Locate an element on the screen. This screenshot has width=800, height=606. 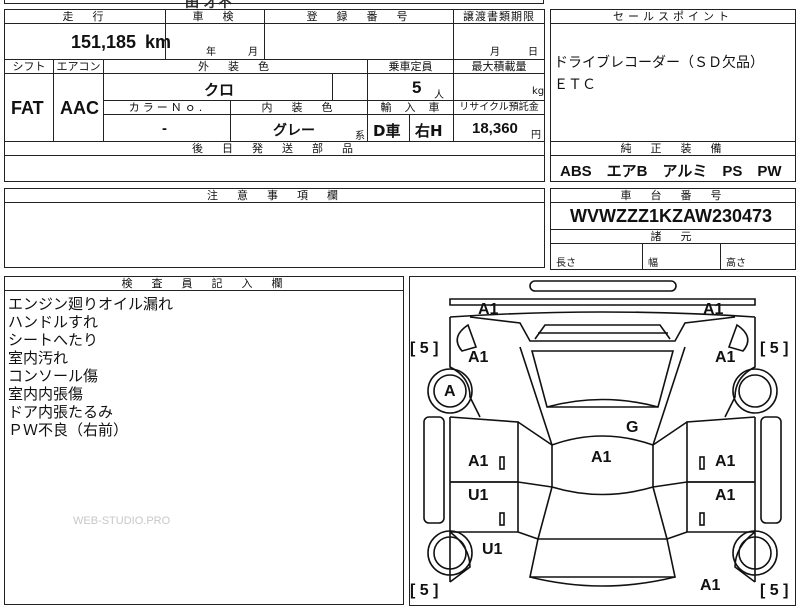
interior-color-cell: グレー 系 is located at coordinates (299, 128).